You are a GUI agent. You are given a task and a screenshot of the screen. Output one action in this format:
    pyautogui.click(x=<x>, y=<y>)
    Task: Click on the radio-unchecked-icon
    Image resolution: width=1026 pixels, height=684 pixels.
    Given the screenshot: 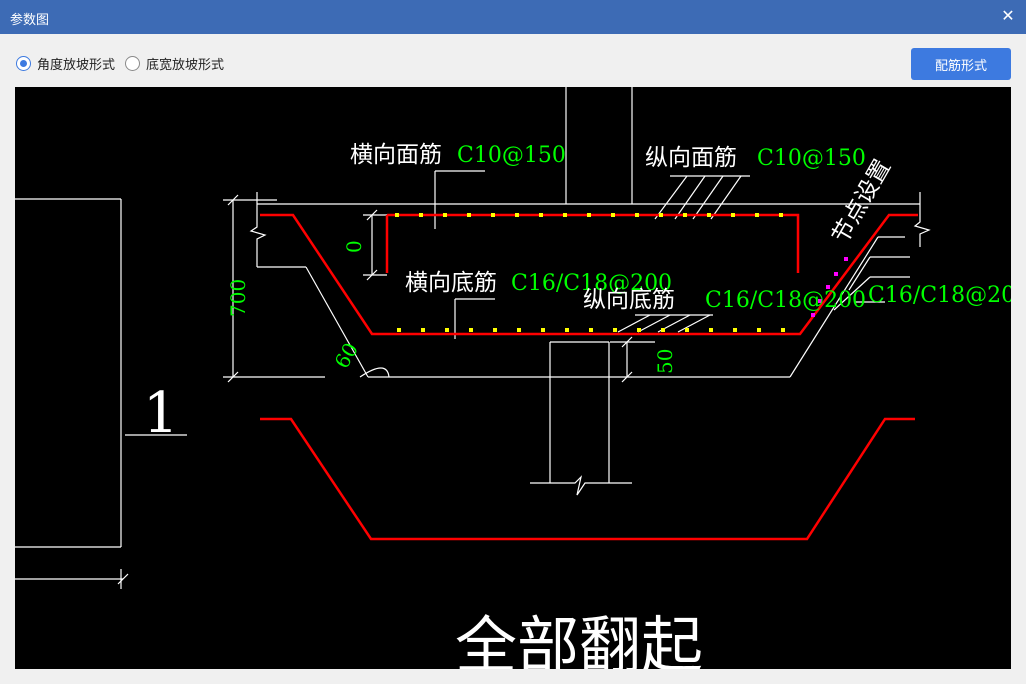 What is the action you would take?
    pyautogui.click(x=133, y=63)
    